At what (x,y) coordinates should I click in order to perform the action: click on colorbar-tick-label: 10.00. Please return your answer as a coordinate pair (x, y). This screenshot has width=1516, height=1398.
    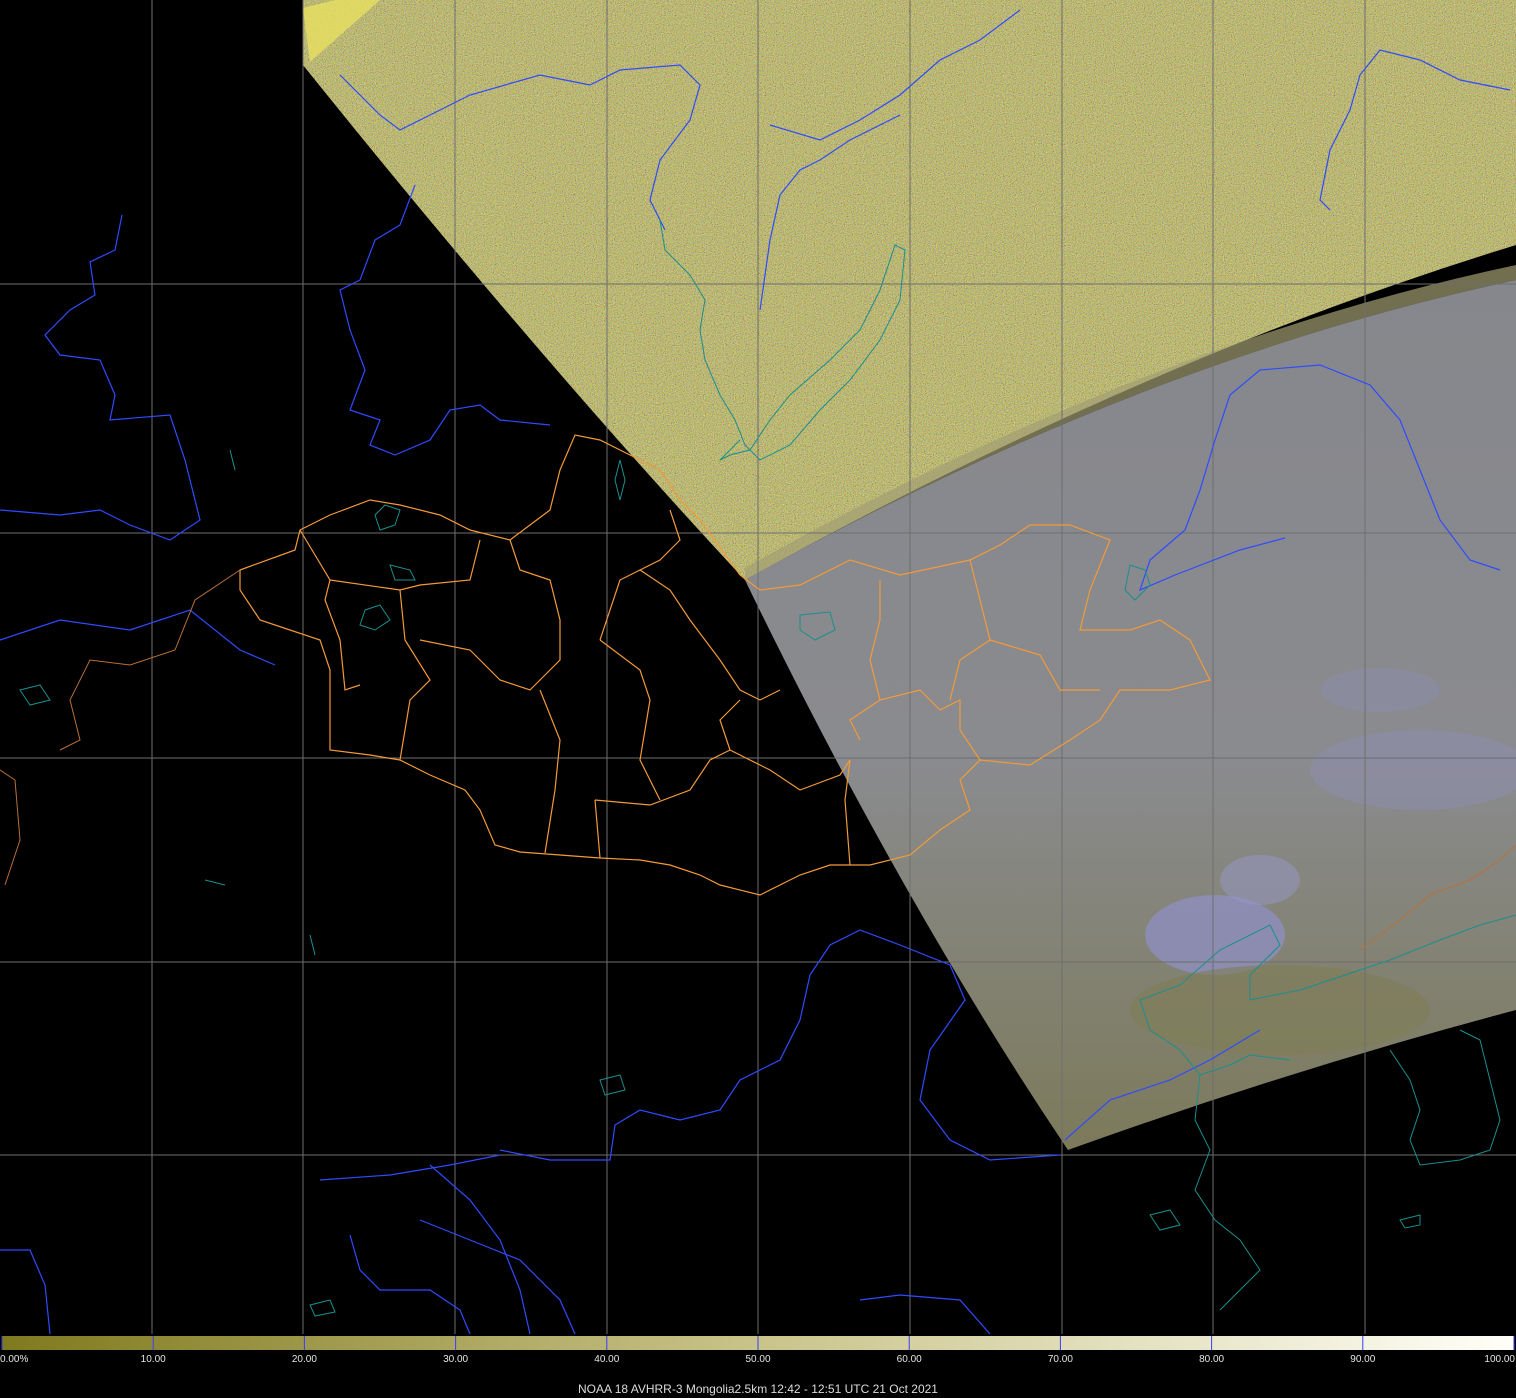
    Looking at the image, I should click on (153, 1359).